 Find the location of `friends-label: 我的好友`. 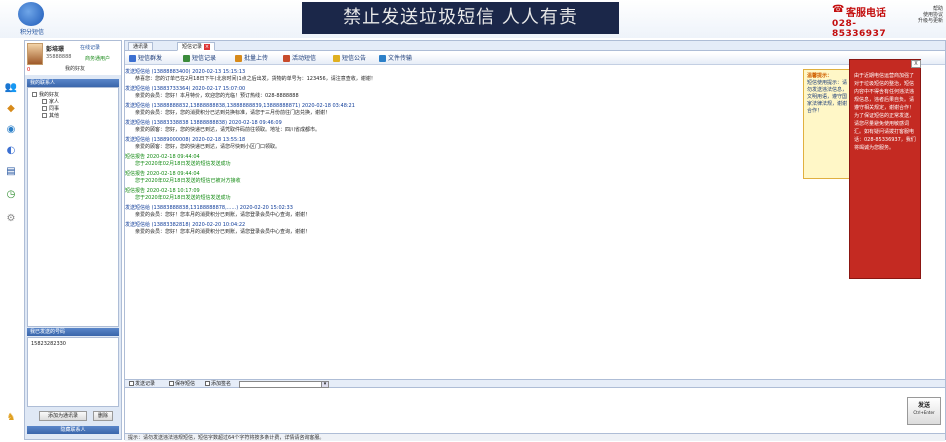

friends-label: 我的好友 is located at coordinates (75, 68).